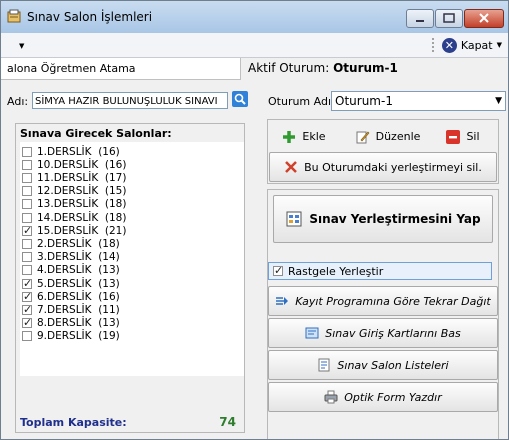  Describe the element at coordinates (78, 243) in the screenshot. I see `salon-label: 2.DERSLİK (18)` at that location.